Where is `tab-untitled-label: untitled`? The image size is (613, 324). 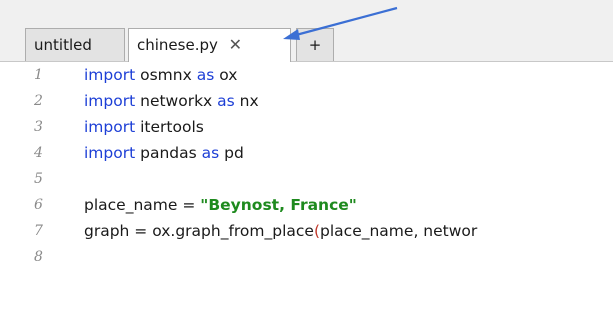
tab-untitled-label: untitled is located at coordinates (63, 45).